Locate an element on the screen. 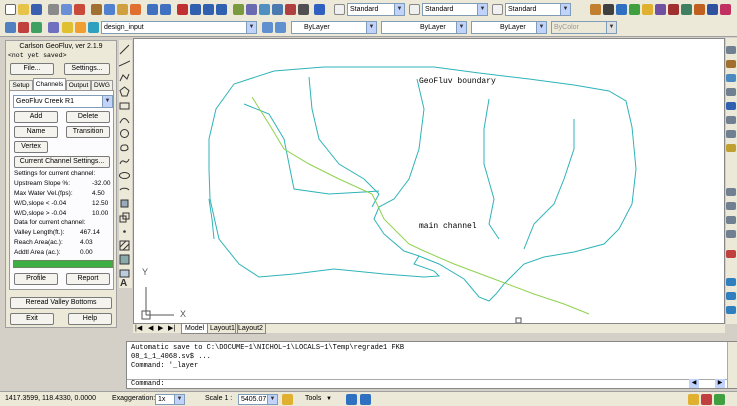 This screenshot has height=406, width=737. tool-icon-e is located at coordinates (647, 9).